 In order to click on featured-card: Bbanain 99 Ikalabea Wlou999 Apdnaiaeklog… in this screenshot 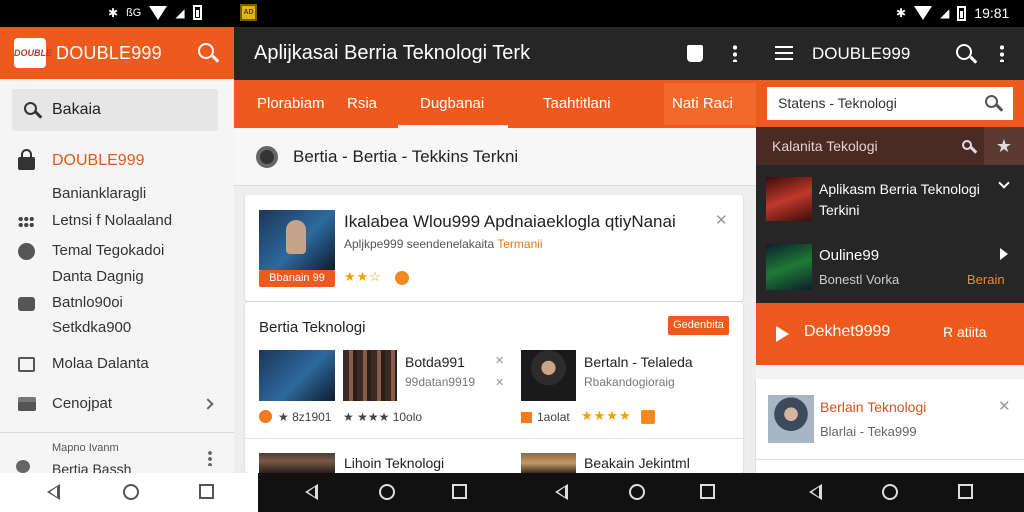, I will do `click(494, 248)`.